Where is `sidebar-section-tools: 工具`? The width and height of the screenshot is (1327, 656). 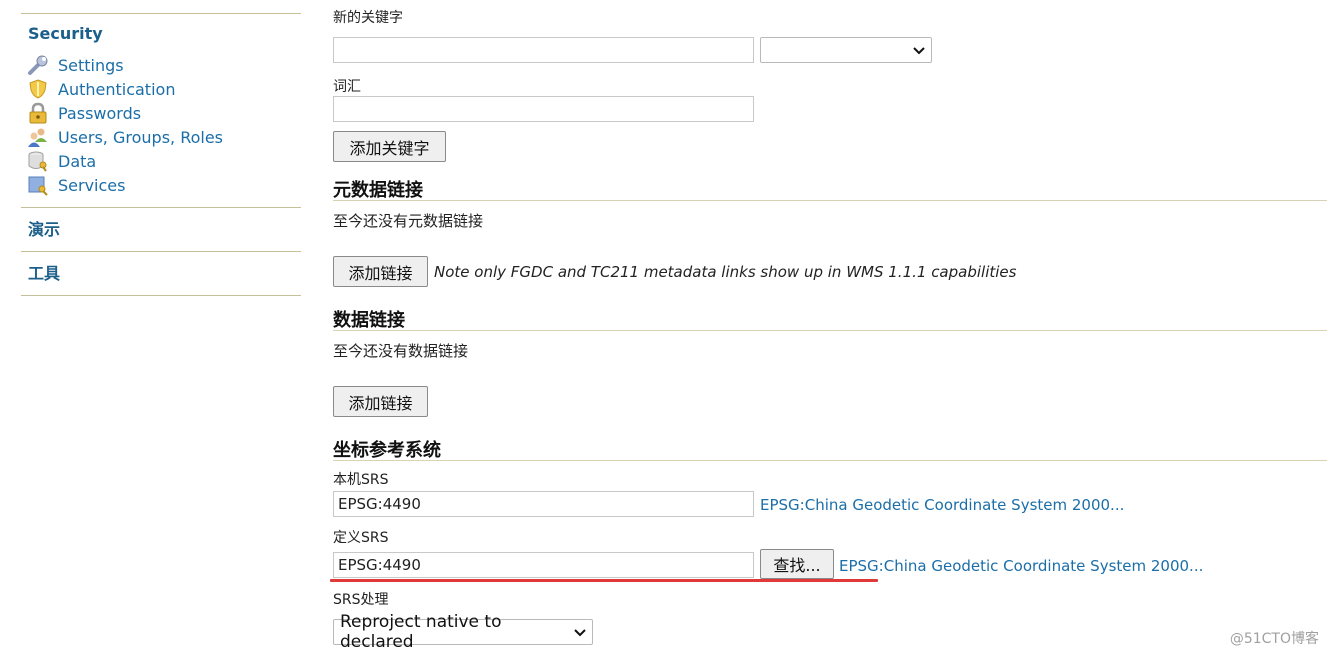
sidebar-section-tools: 工具 is located at coordinates (161, 274).